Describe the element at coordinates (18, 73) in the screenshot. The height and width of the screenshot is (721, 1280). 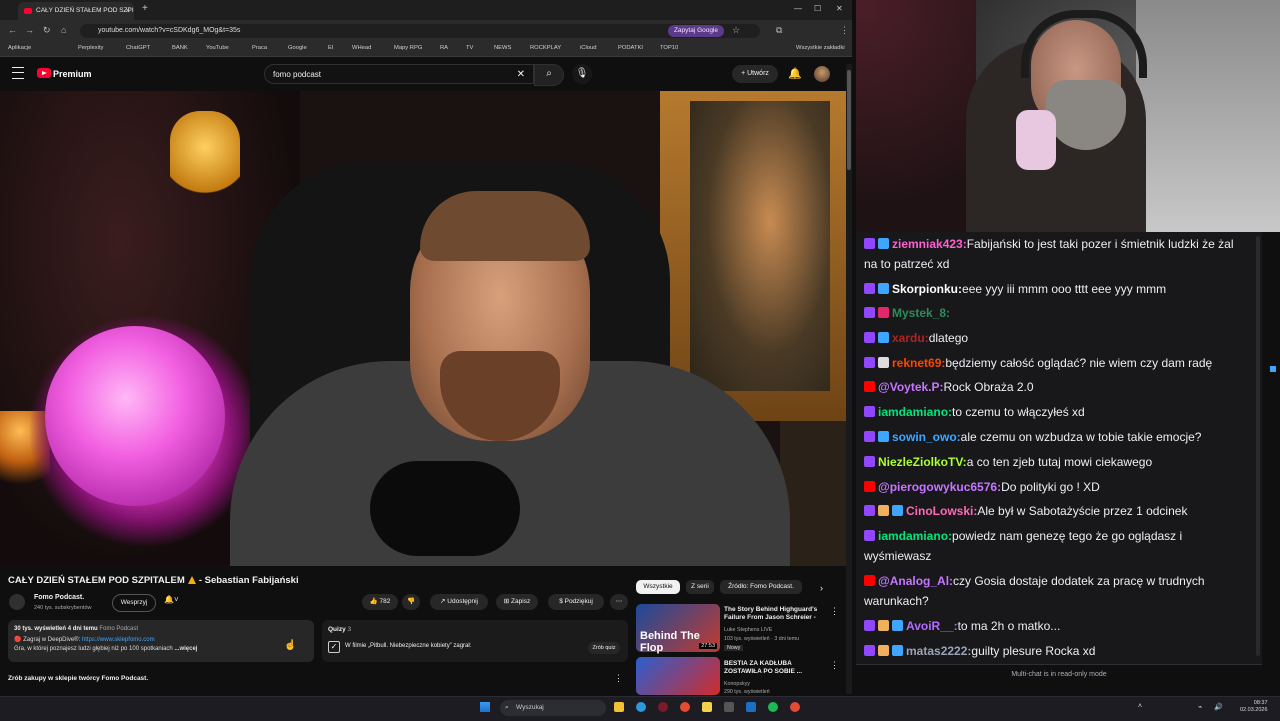
I see `hamburger-menu-icon` at that location.